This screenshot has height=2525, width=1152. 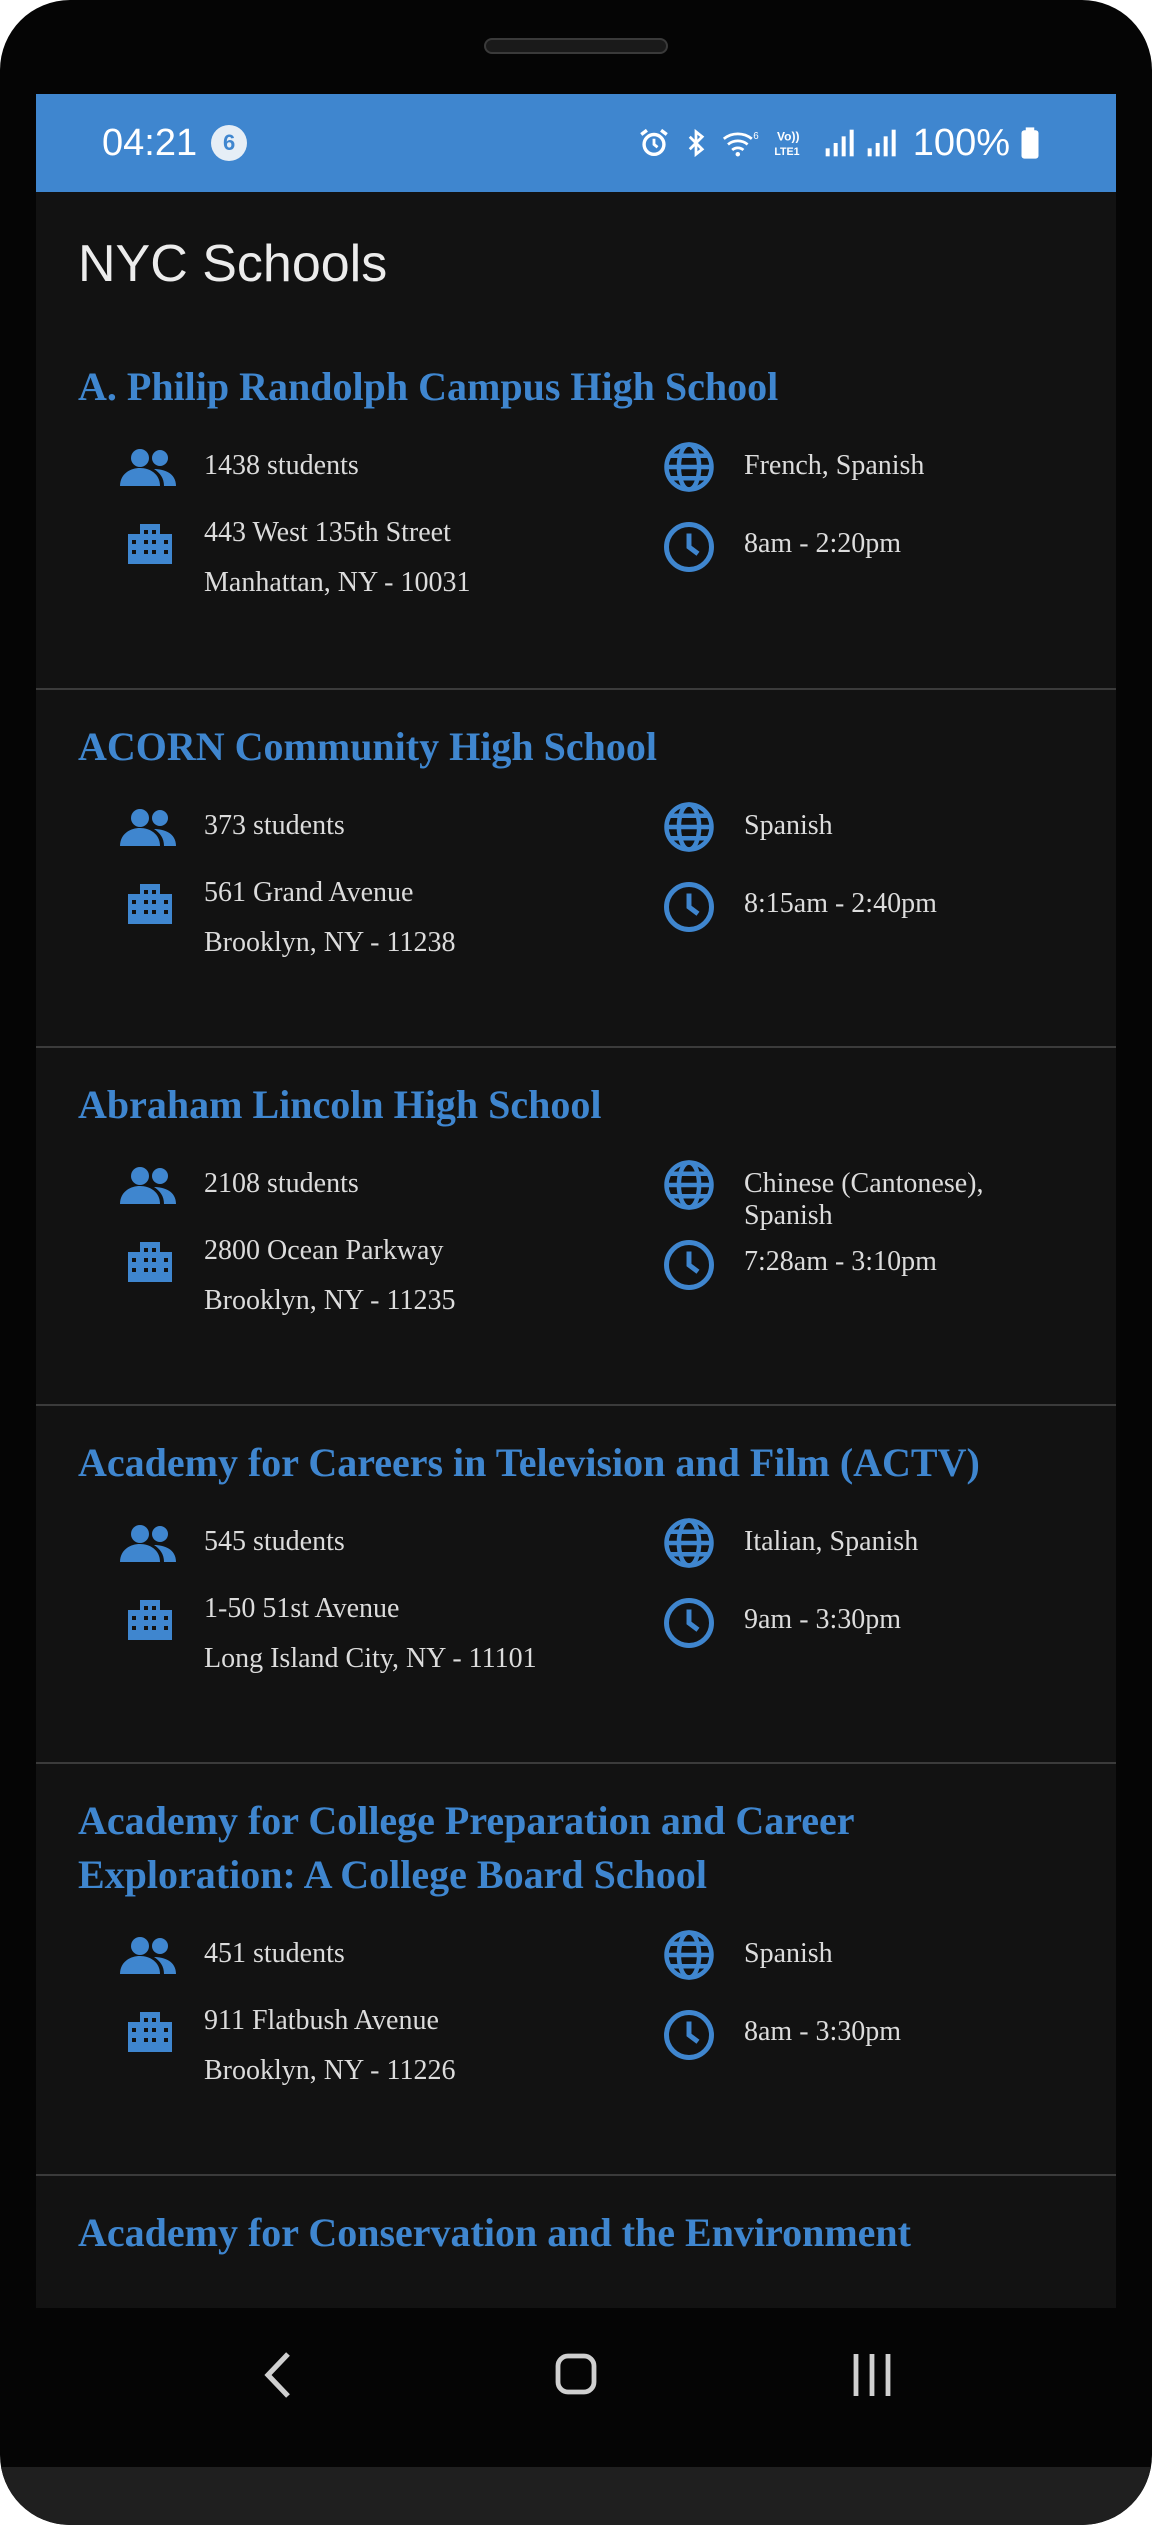 What do you see at coordinates (324, 1250) in the screenshot?
I see `address-line: 2800 Ocean Parkway` at bounding box center [324, 1250].